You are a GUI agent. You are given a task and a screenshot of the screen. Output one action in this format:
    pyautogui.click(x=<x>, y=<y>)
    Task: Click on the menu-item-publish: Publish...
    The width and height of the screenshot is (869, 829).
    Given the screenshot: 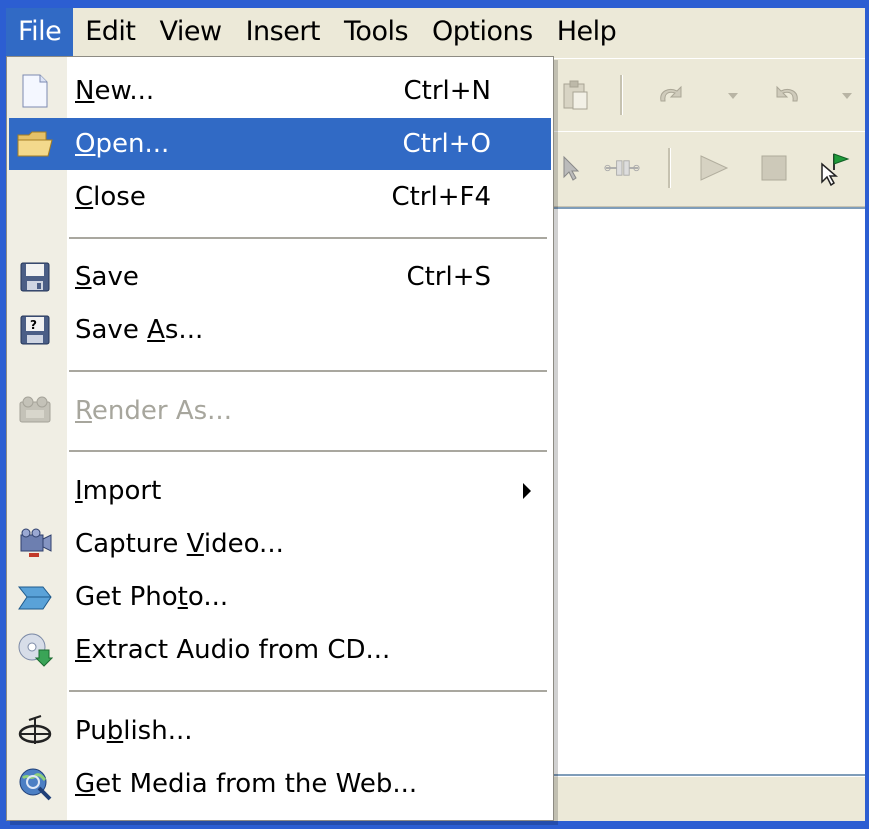 What is the action you would take?
    pyautogui.click(x=280, y=731)
    